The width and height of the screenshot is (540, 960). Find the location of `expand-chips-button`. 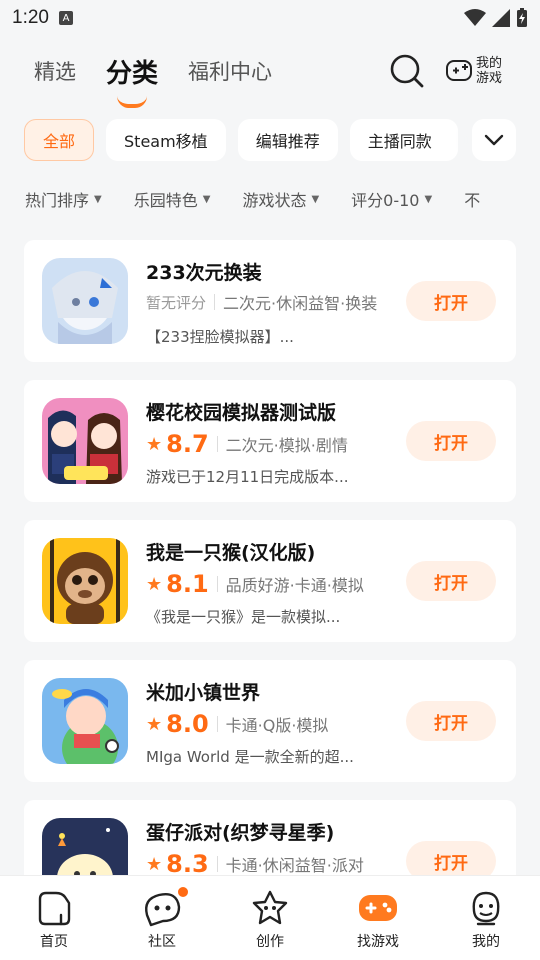

expand-chips-button is located at coordinates (494, 140).